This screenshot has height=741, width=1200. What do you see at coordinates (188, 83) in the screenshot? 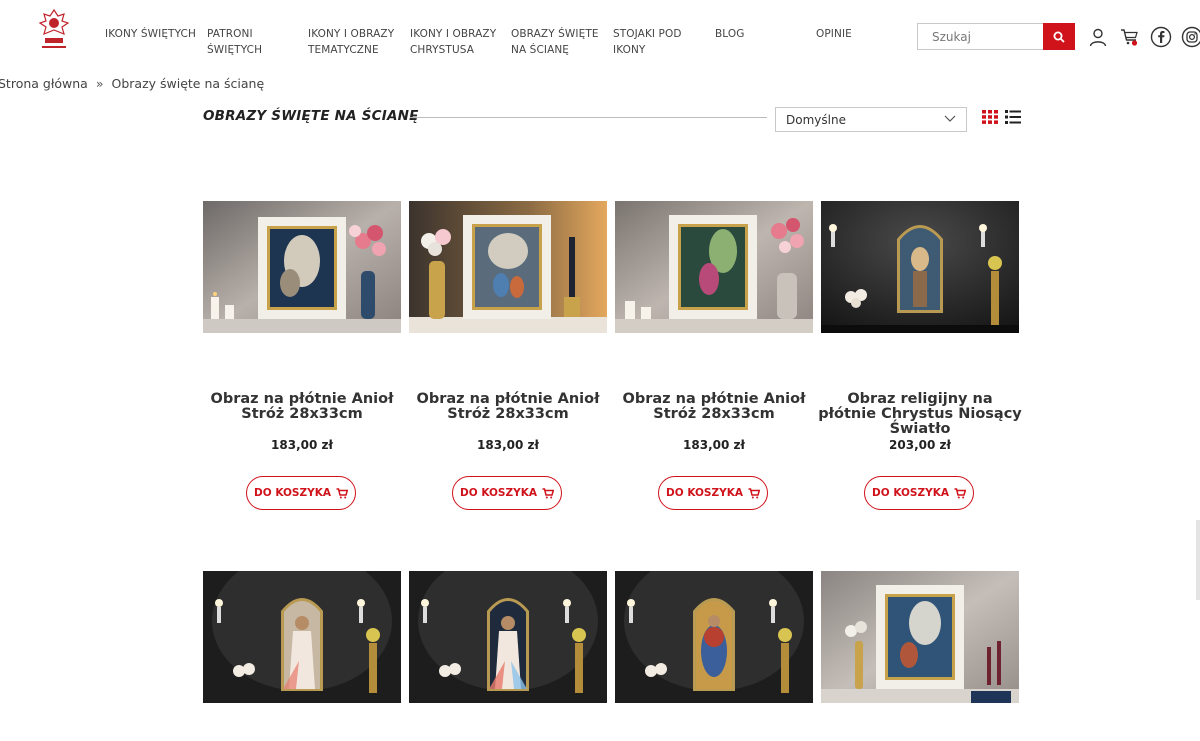
I see `breadcrumb-current: Obrazy święte na ścianę` at bounding box center [188, 83].